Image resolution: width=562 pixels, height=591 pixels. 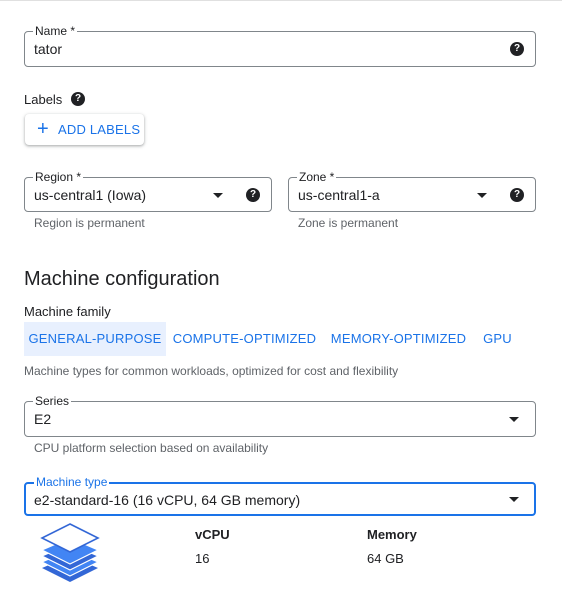 What do you see at coordinates (280, 415) in the screenshot?
I see `series-select: Series E2` at bounding box center [280, 415].